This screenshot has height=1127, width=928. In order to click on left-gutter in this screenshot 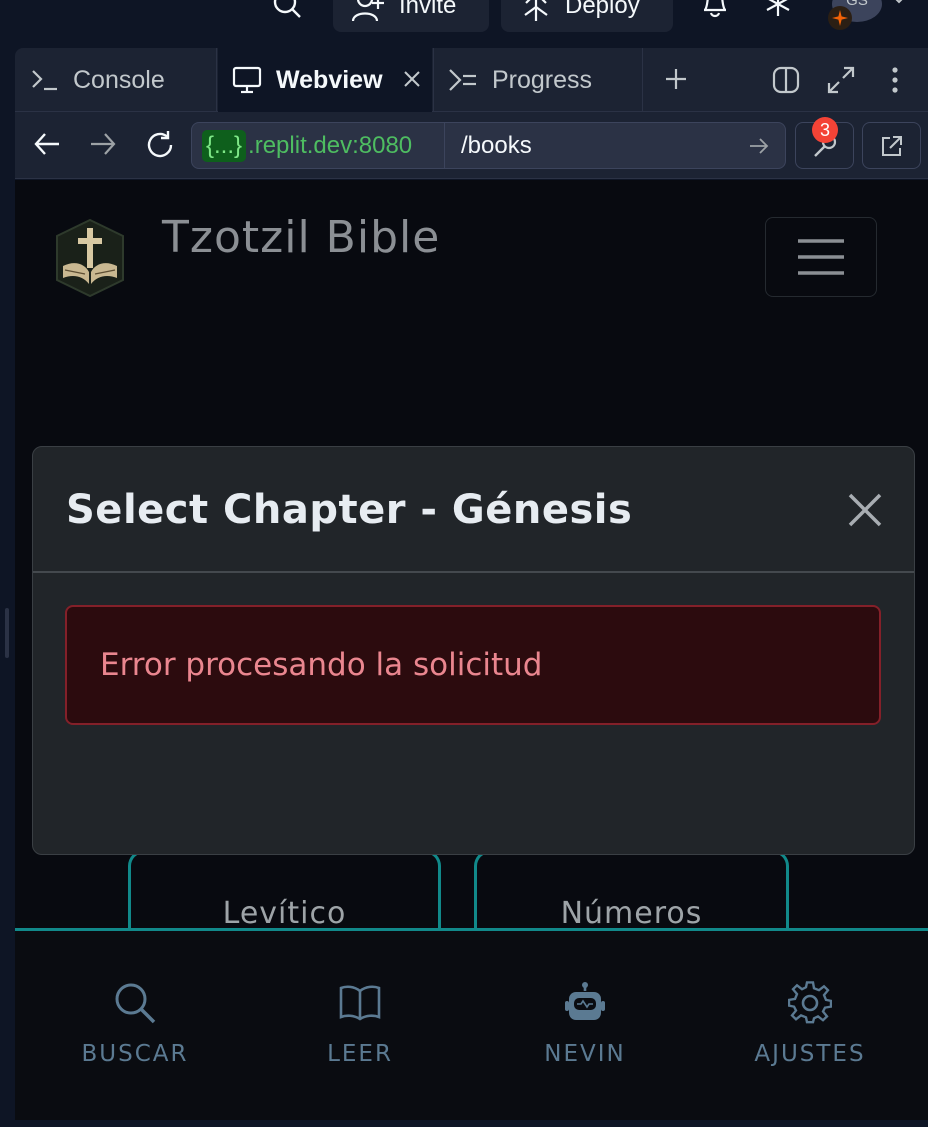, I will do `click(7, 587)`.